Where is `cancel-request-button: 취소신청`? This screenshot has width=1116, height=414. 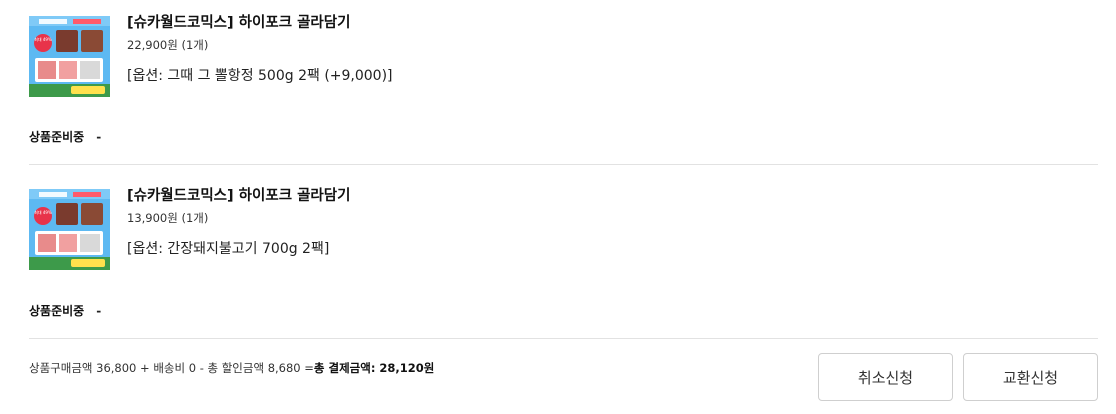 cancel-request-button: 취소신청 is located at coordinates (885, 377).